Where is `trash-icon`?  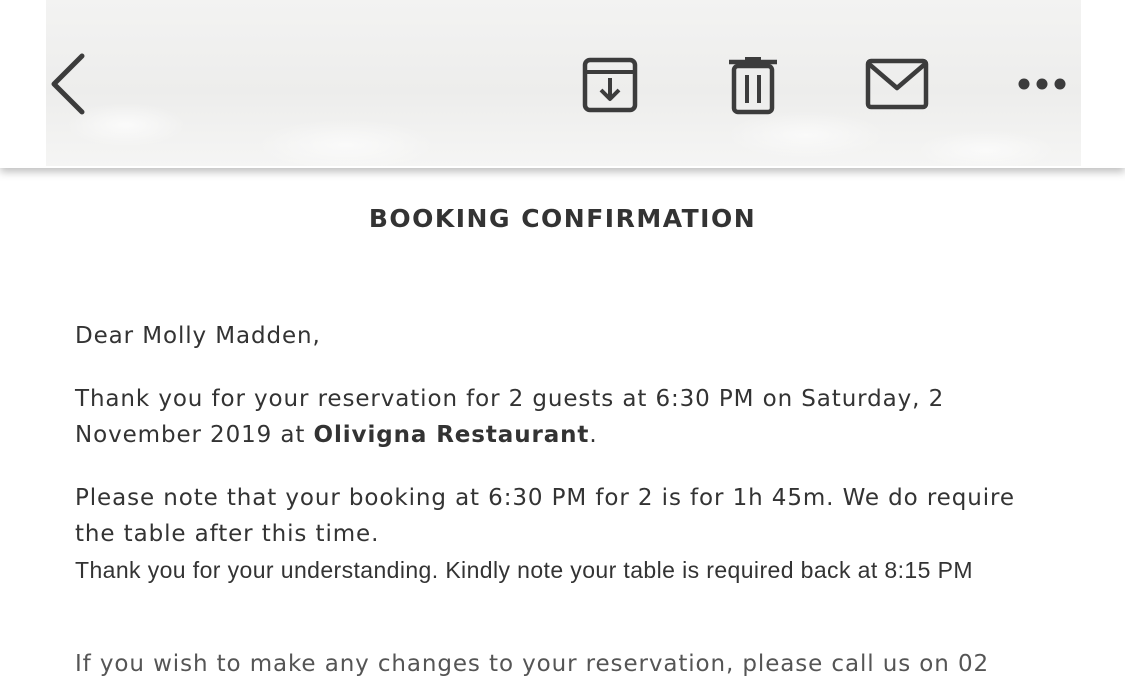 trash-icon is located at coordinates (753, 86).